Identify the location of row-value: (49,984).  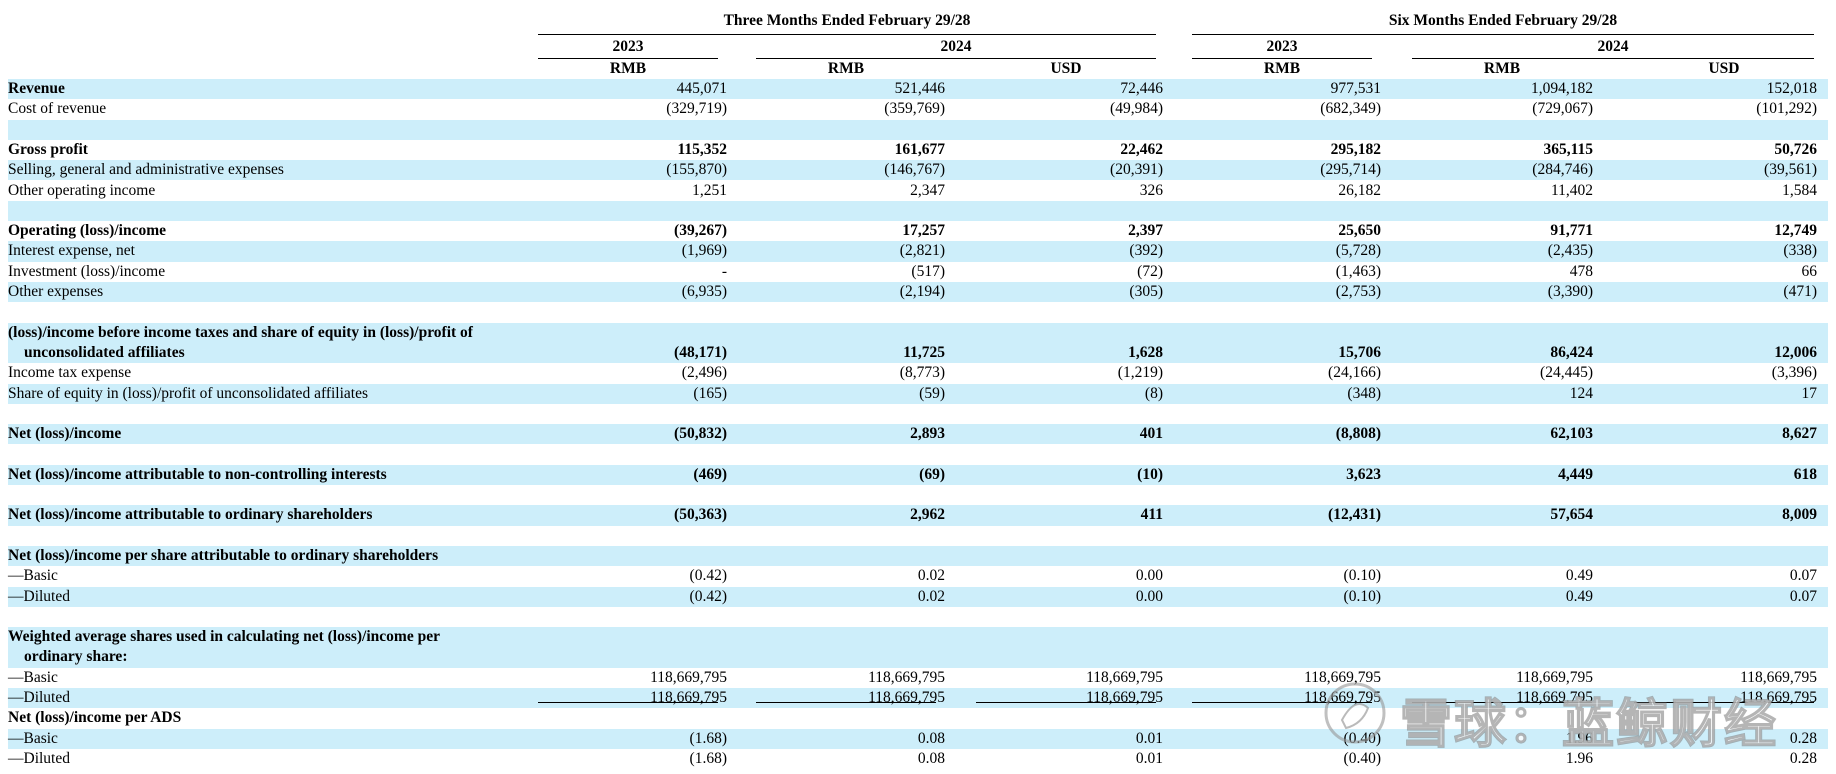
(1136, 109).